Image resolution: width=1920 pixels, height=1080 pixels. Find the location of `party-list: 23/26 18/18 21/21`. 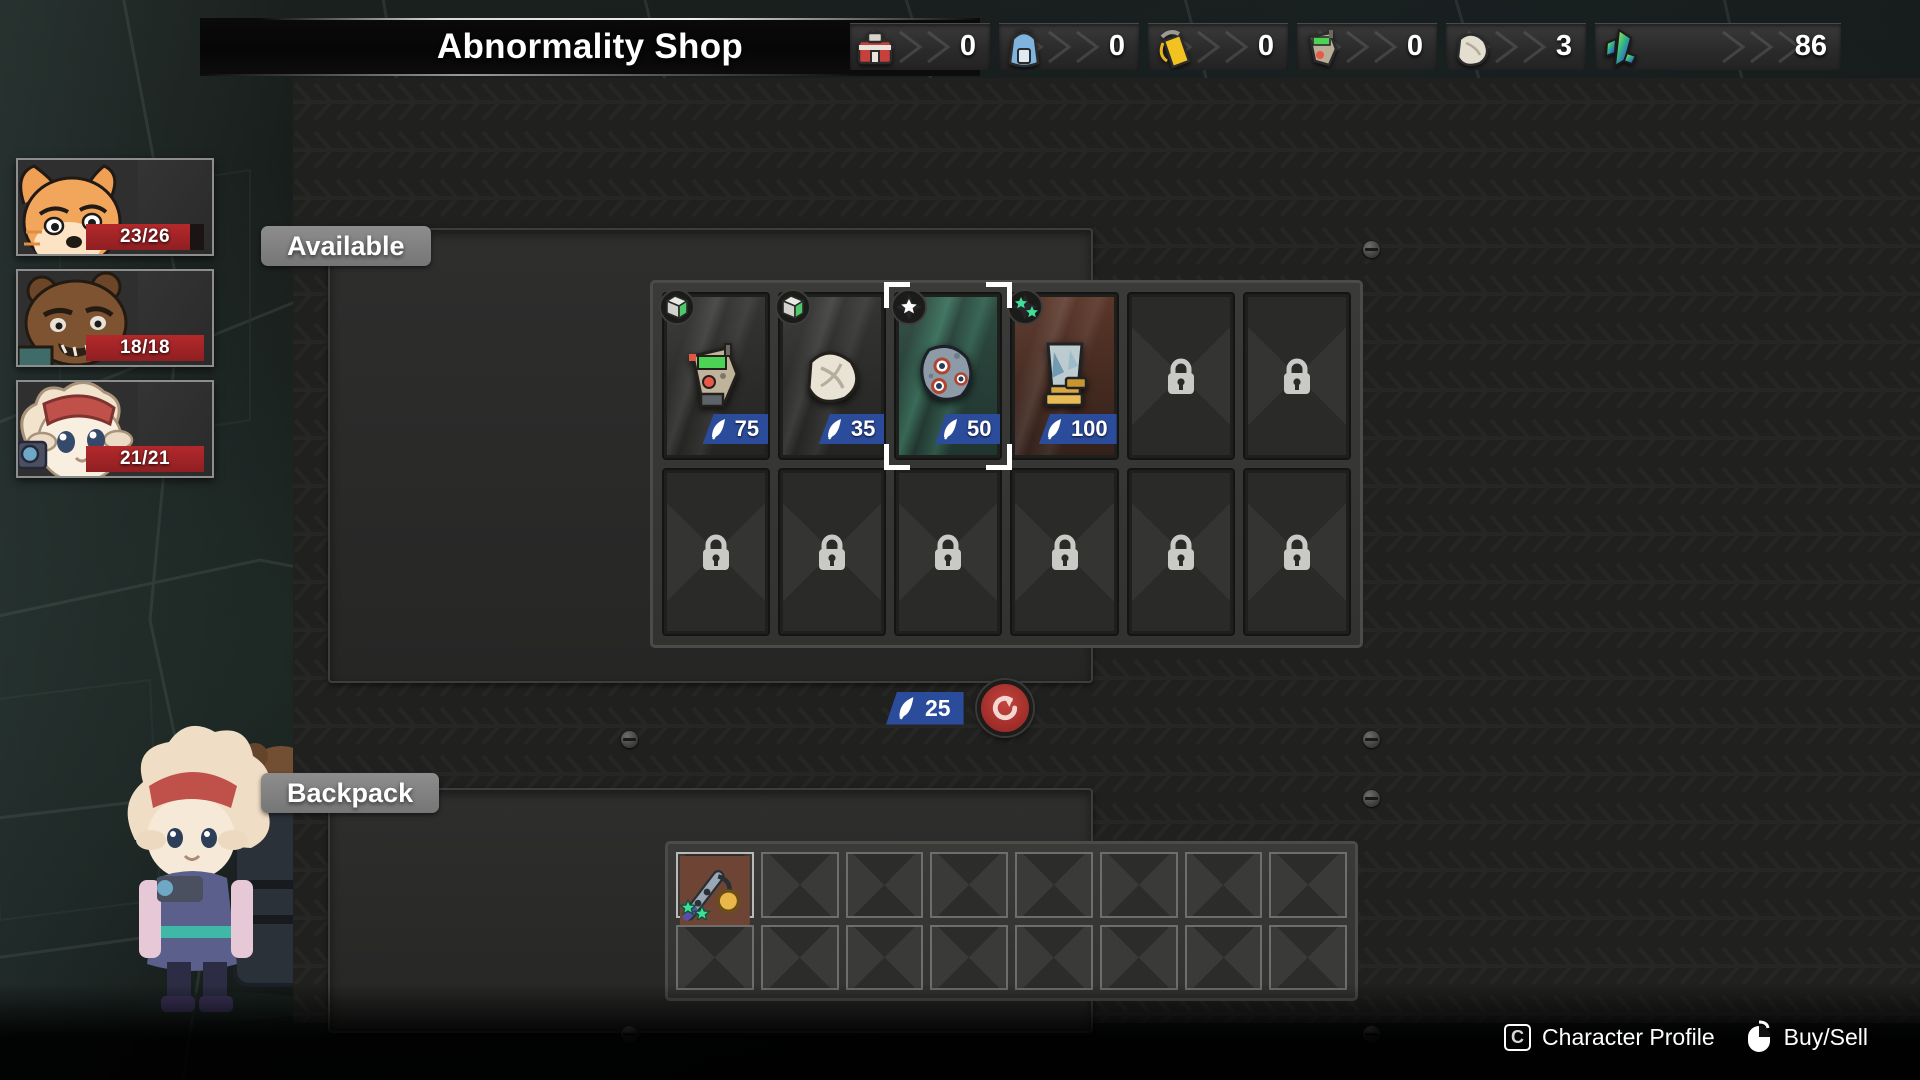

party-list: 23/26 18/18 21/21 is located at coordinates (115, 324).